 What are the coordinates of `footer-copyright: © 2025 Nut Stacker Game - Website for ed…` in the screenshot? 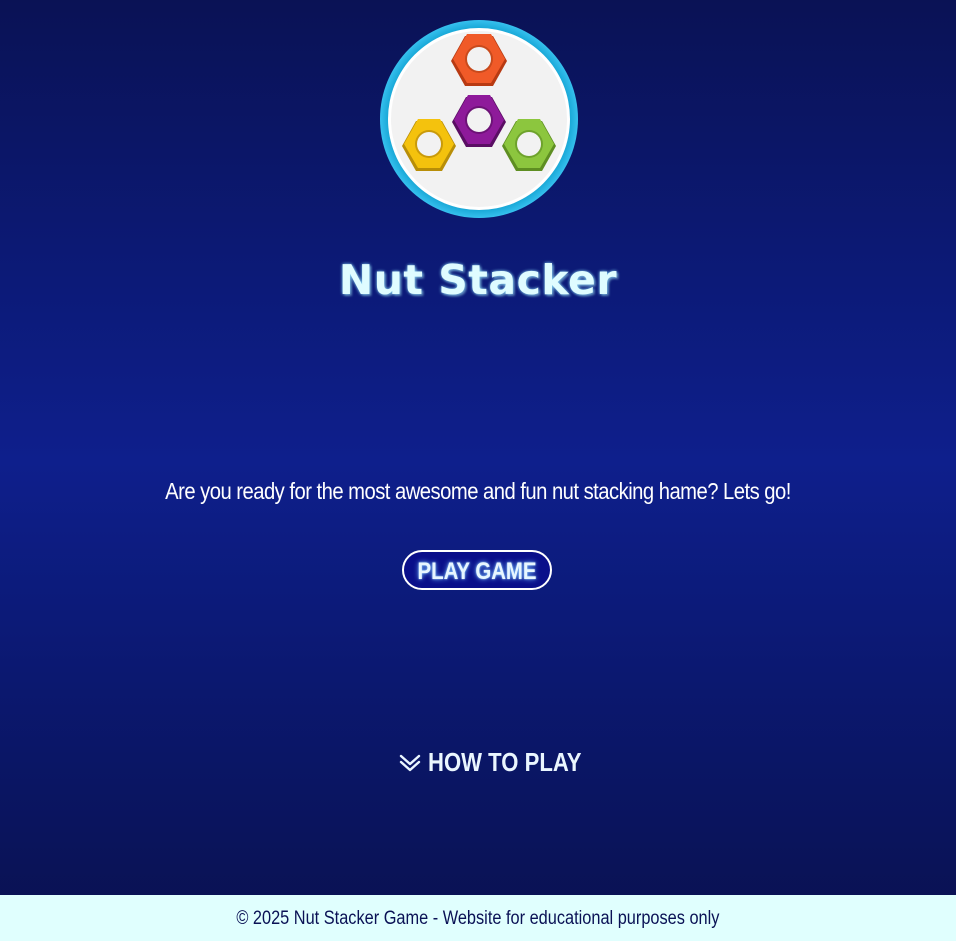 It's located at (478, 918).